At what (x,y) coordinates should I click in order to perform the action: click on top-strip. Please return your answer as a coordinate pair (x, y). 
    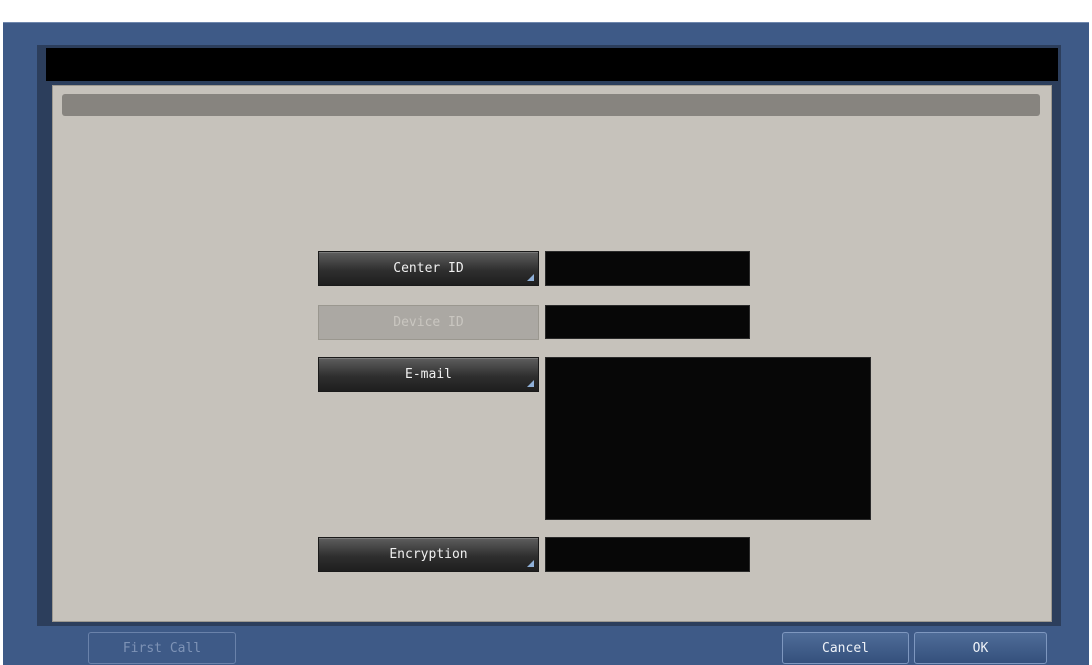
    Looking at the image, I should click on (546, 11).